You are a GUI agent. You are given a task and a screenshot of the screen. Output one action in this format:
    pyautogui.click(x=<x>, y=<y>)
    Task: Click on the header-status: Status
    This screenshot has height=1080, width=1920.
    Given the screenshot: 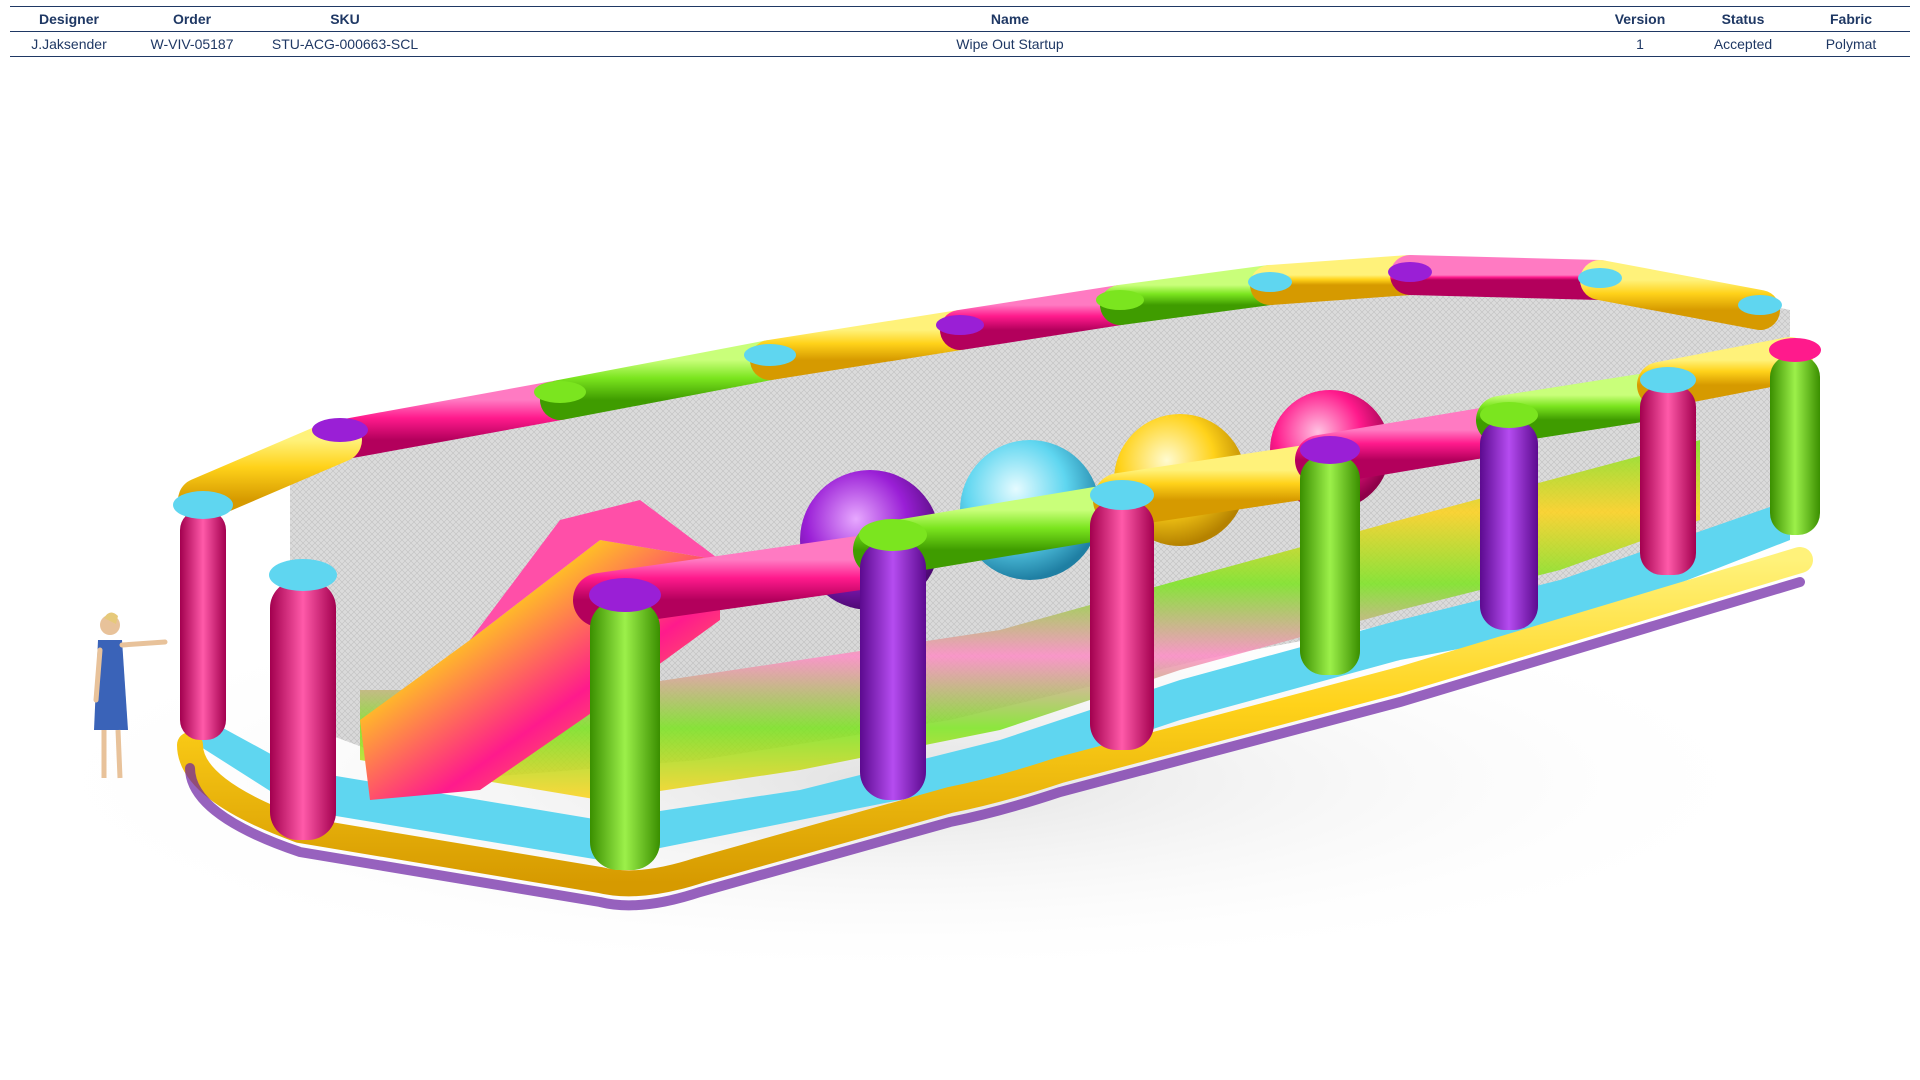 What is the action you would take?
    pyautogui.click(x=1743, y=19)
    